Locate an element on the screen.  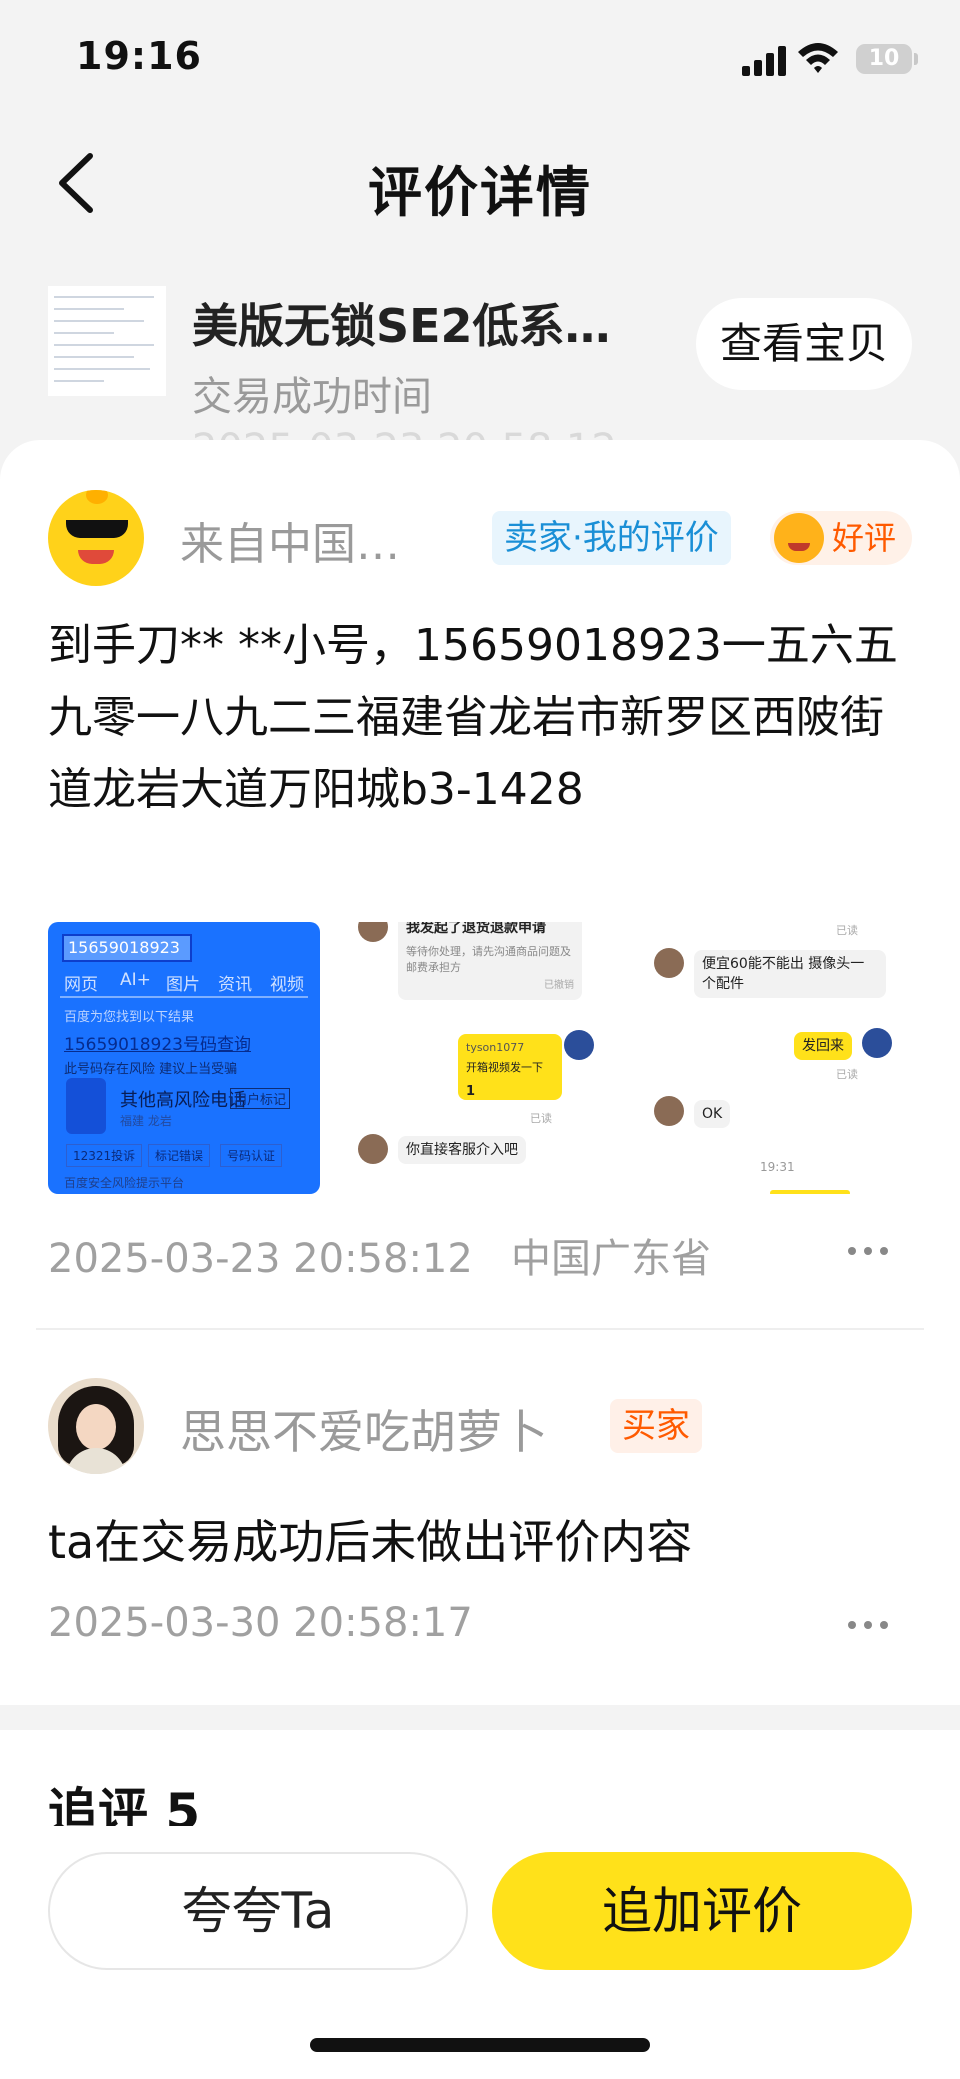
divider is located at coordinates (480, 1329).